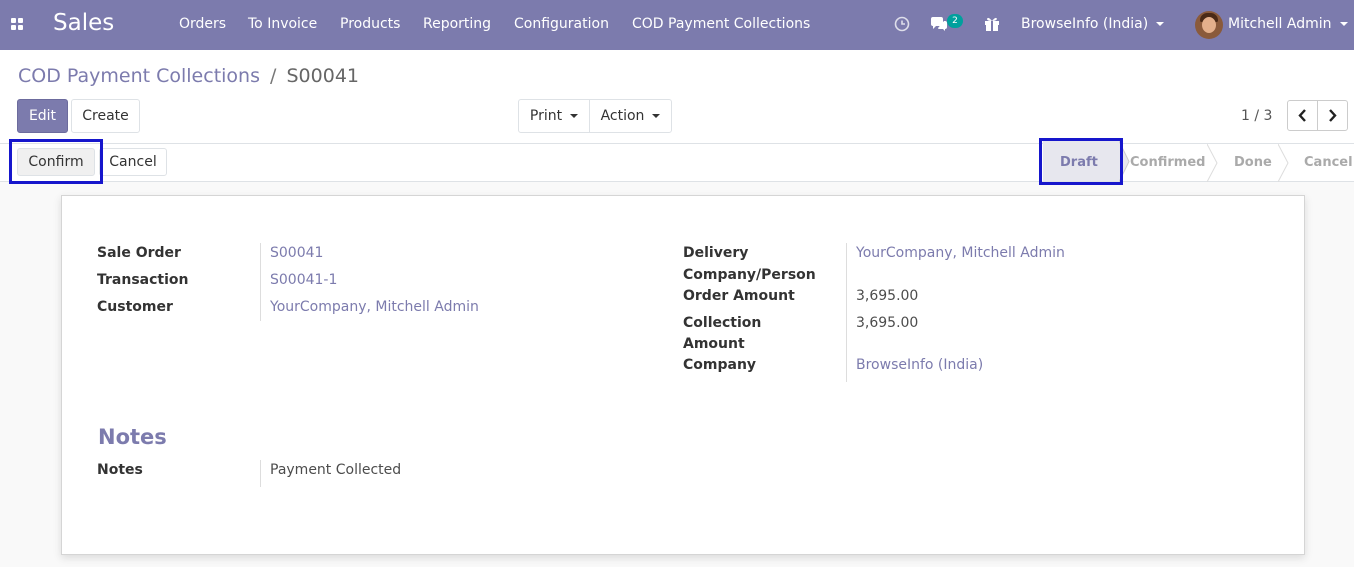 The width and height of the screenshot is (1354, 567). I want to click on app-brand: Sales, so click(83, 23).